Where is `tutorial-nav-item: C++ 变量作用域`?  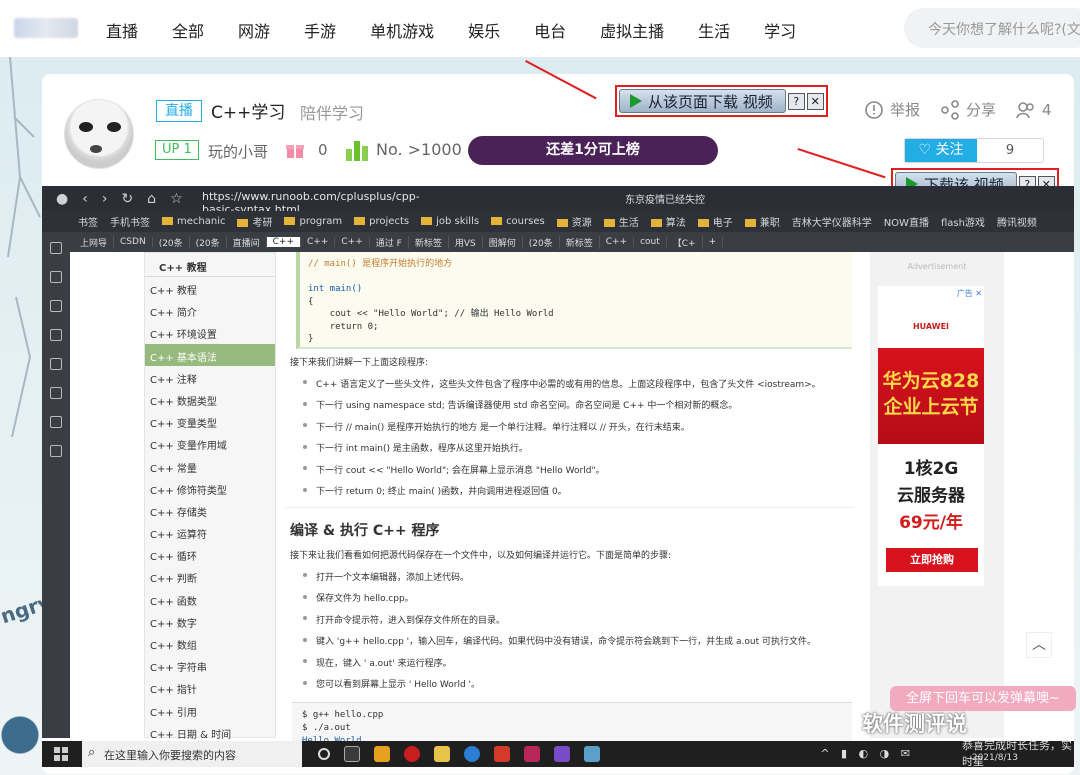
tutorial-nav-item: C++ 变量作用域 is located at coordinates (210, 443).